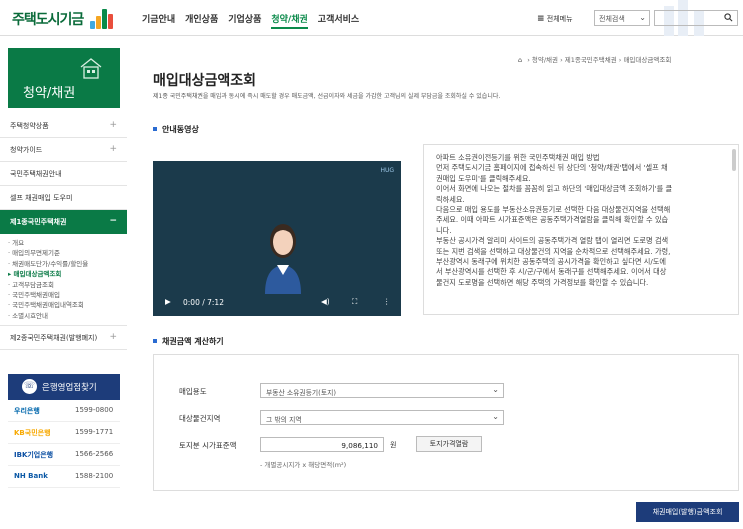  Describe the element at coordinates (34, 455) in the screenshot. I see `ibk-bank-logo: IBK기업은행` at that location.